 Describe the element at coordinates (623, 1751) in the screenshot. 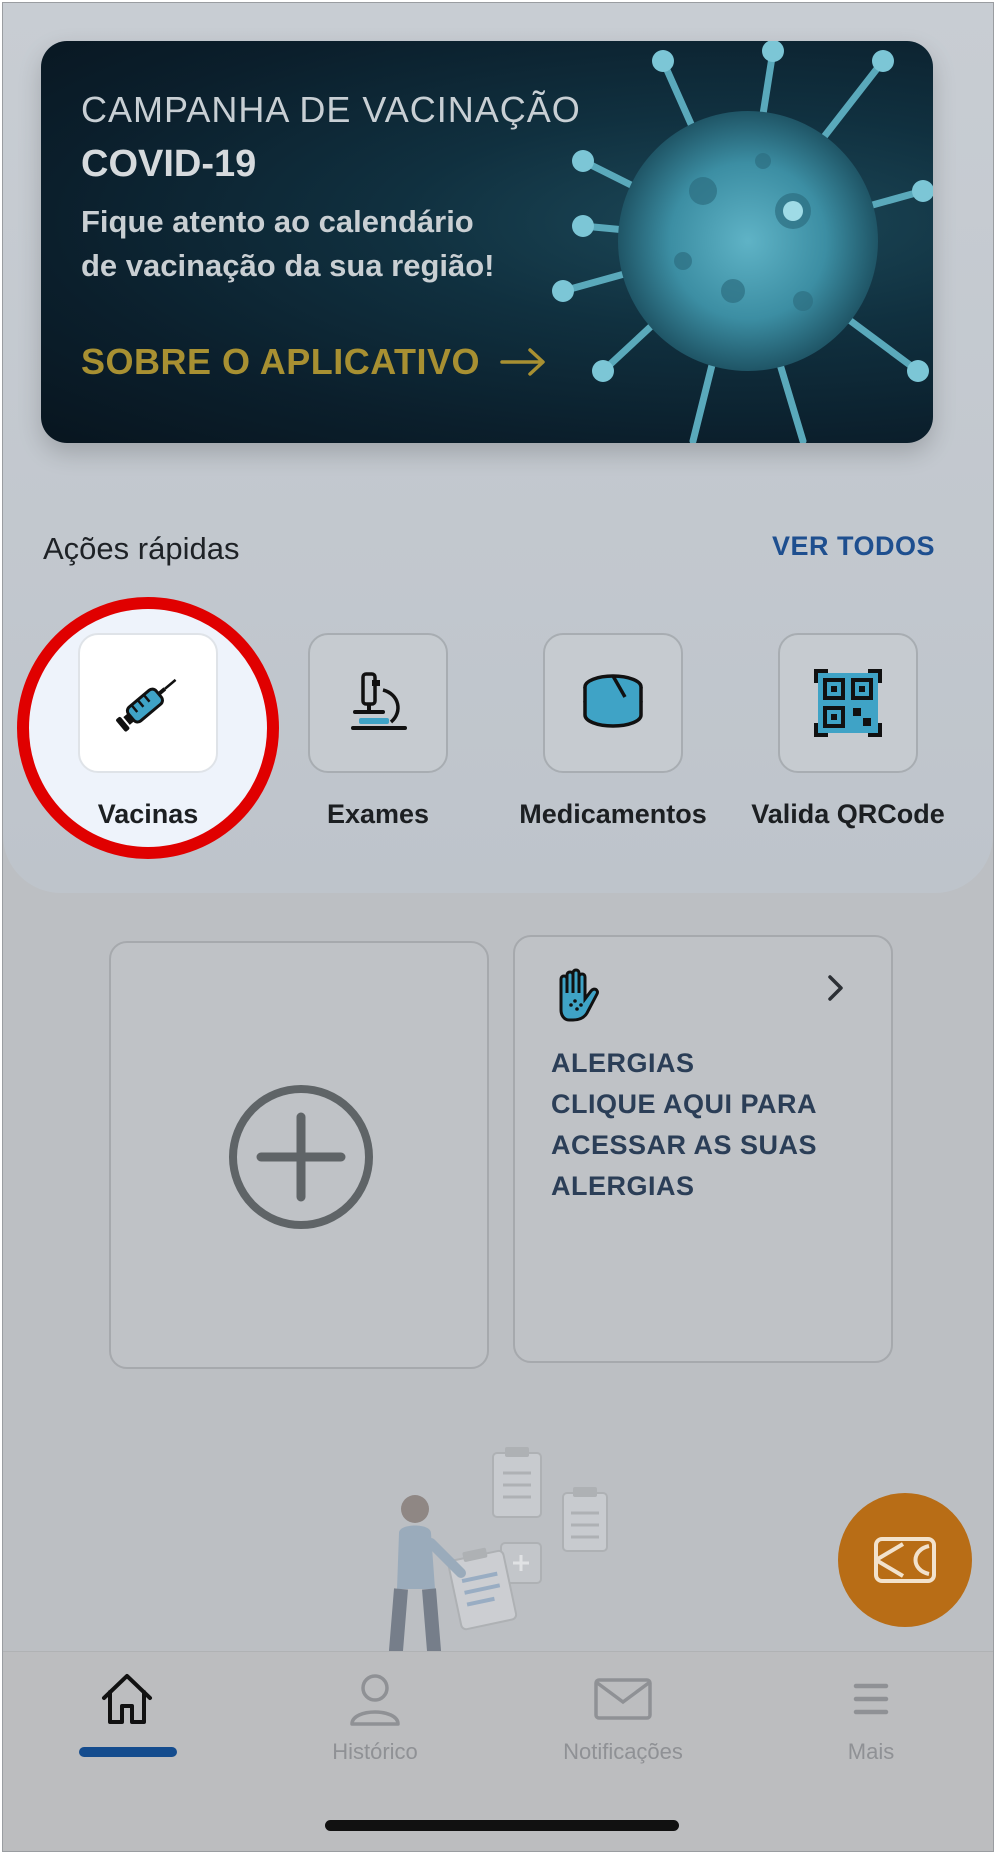

I see `nav-notificacoes-label: Notificações` at that location.